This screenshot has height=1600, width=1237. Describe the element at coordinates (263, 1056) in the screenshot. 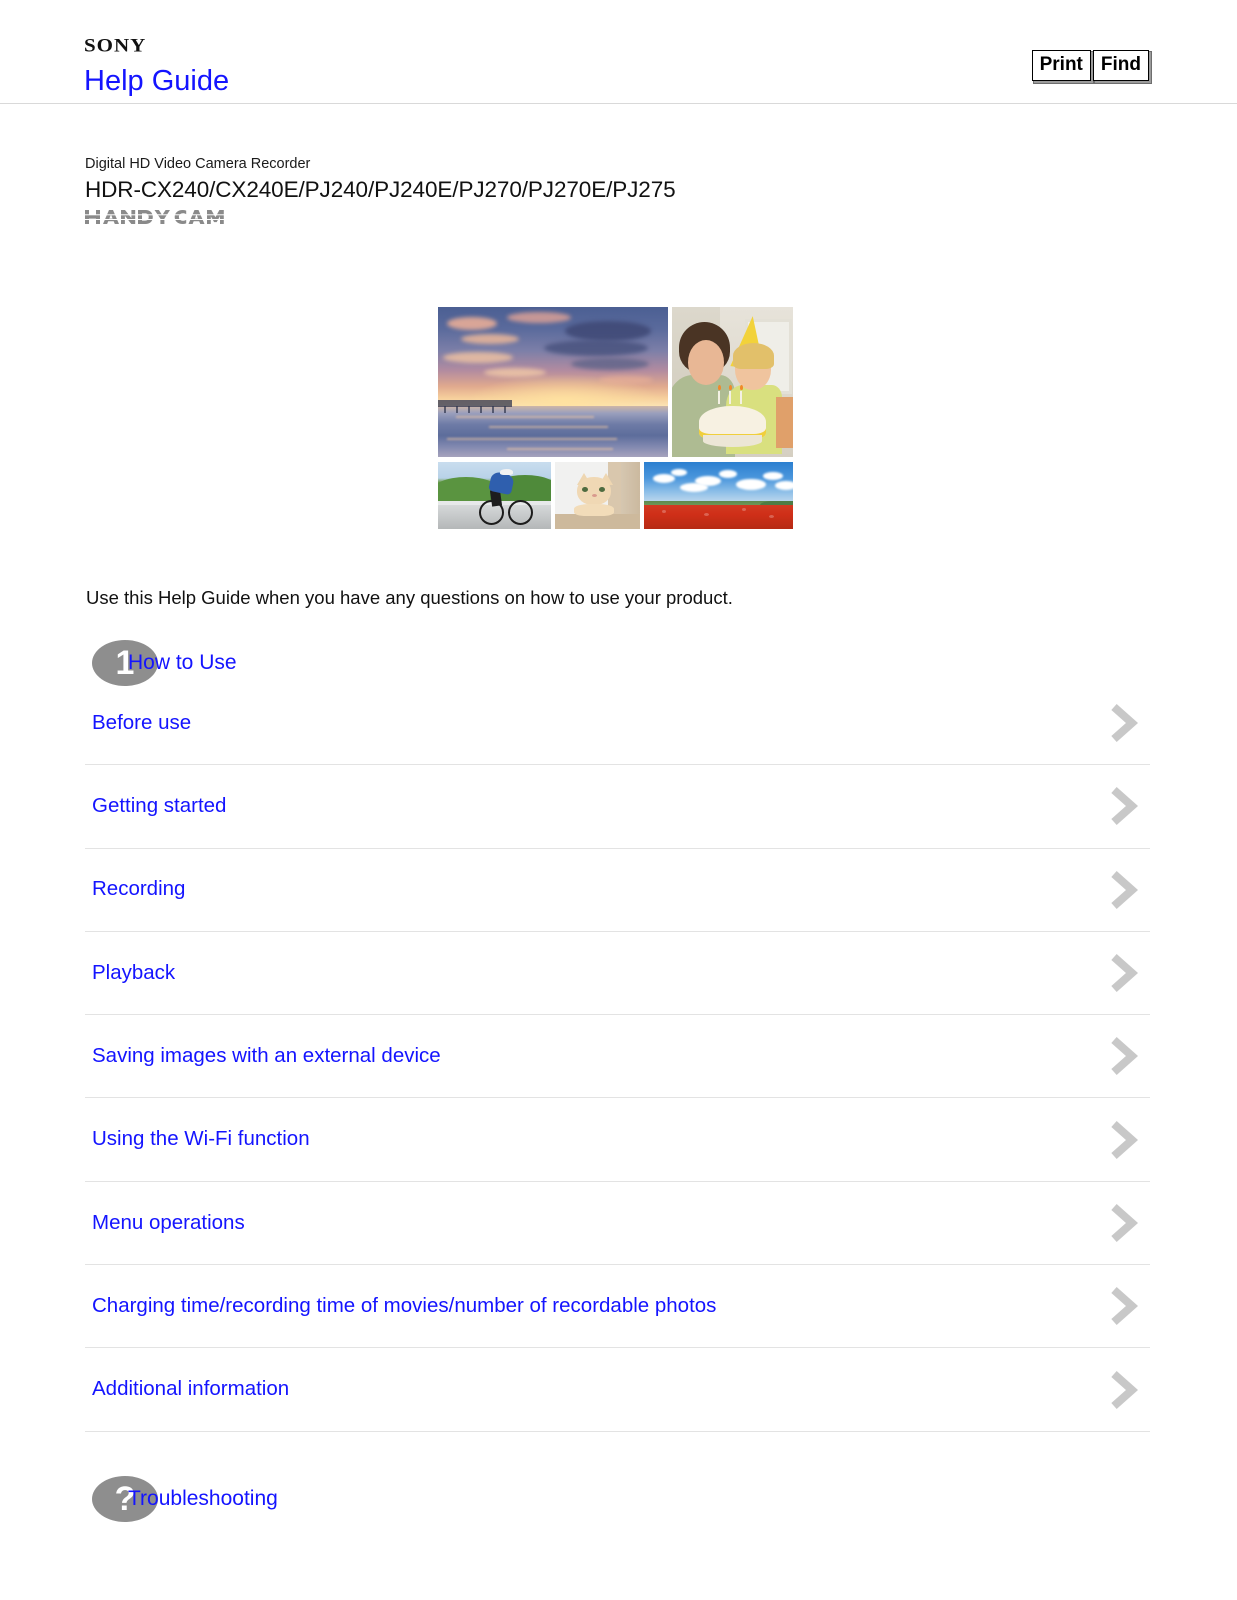

I see `link-saving-images-external-device: Saving images with an external device` at that location.